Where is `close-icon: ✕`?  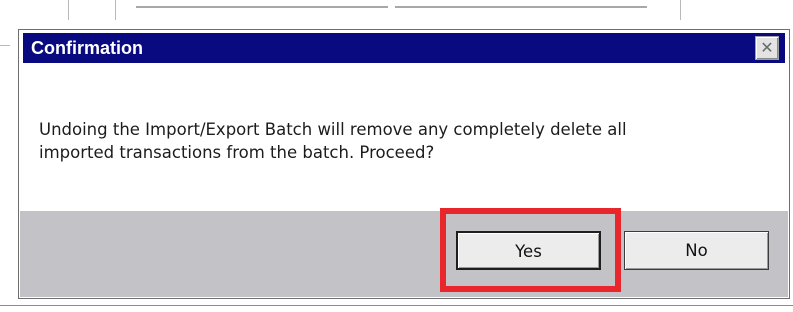
close-icon: ✕ is located at coordinates (767, 47).